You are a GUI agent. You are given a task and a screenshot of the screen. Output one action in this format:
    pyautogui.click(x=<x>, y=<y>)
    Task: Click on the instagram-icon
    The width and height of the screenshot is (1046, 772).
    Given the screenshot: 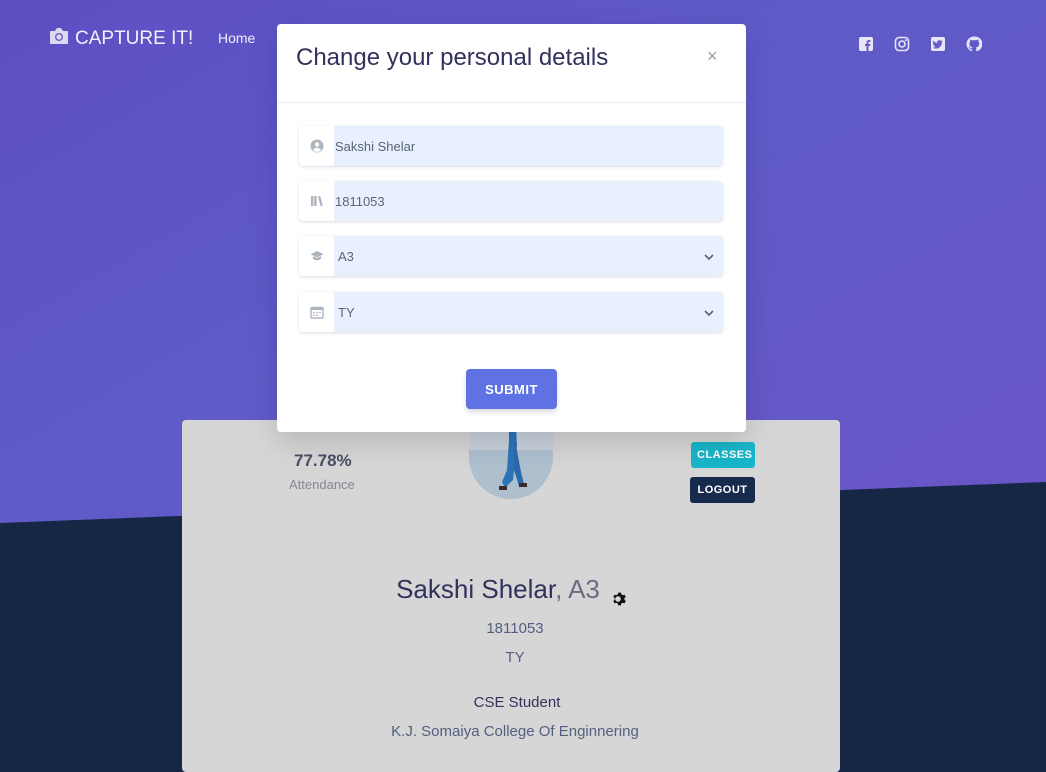 What is the action you would take?
    pyautogui.click(x=902, y=44)
    